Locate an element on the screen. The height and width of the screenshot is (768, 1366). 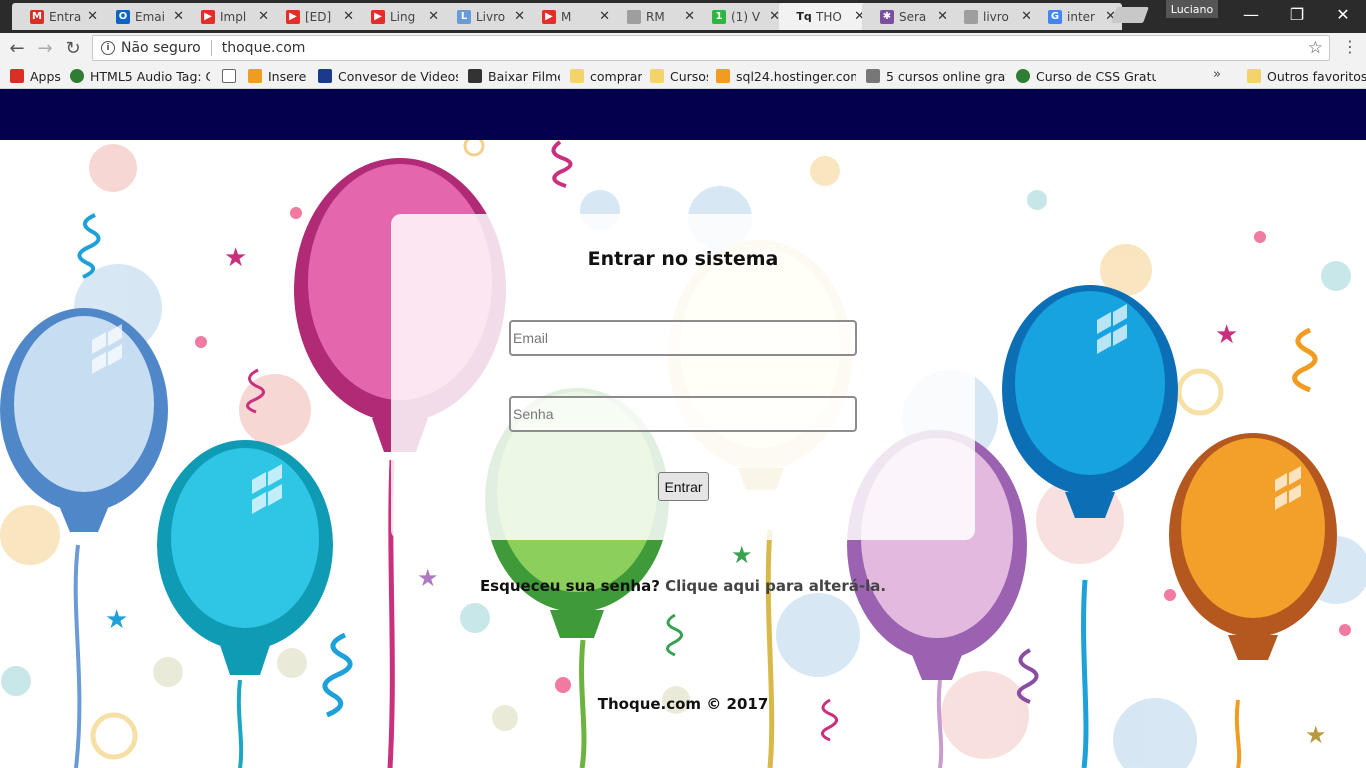
yt-mp3-icon is located at coordinates (325, 76).